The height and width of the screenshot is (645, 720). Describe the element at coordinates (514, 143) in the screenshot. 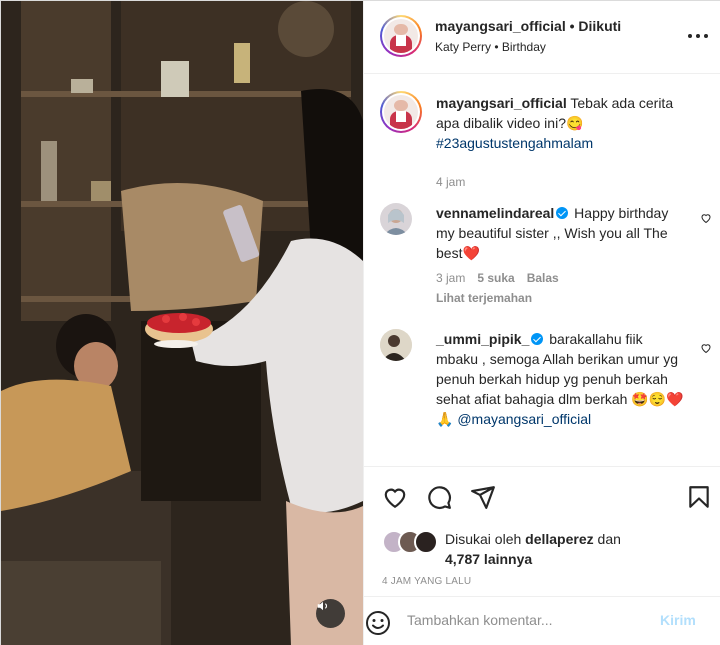

I see `caption-hashtag: #23agustustengahmalam` at that location.